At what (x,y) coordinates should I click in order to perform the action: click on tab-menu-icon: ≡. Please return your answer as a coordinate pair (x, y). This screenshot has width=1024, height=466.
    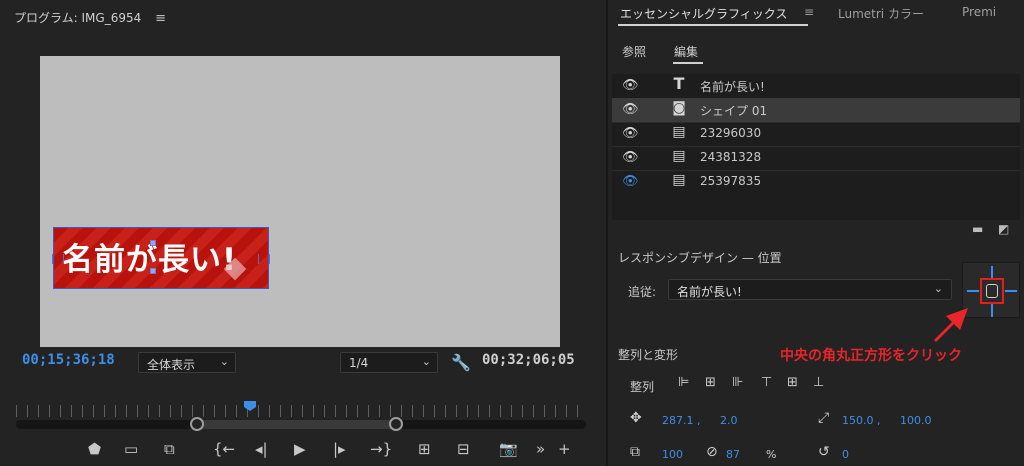
    Looking at the image, I should click on (809, 12).